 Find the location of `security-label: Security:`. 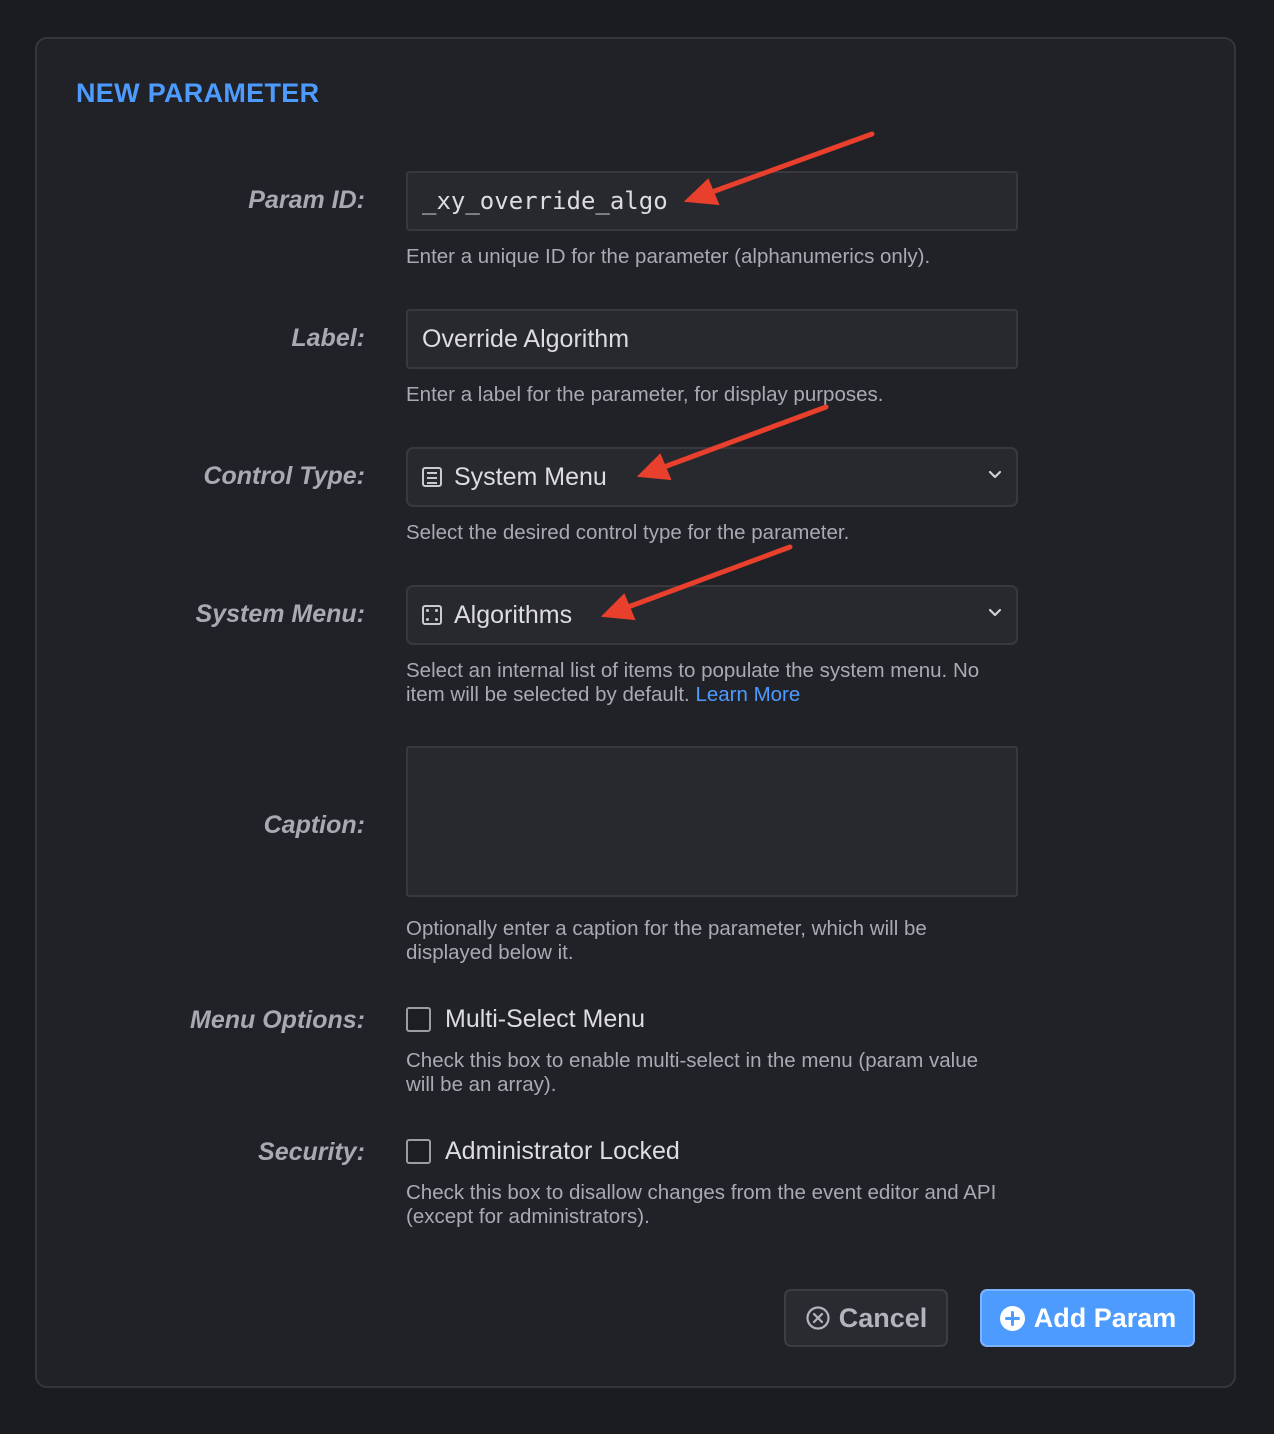

security-label: Security: is located at coordinates (311, 1152).